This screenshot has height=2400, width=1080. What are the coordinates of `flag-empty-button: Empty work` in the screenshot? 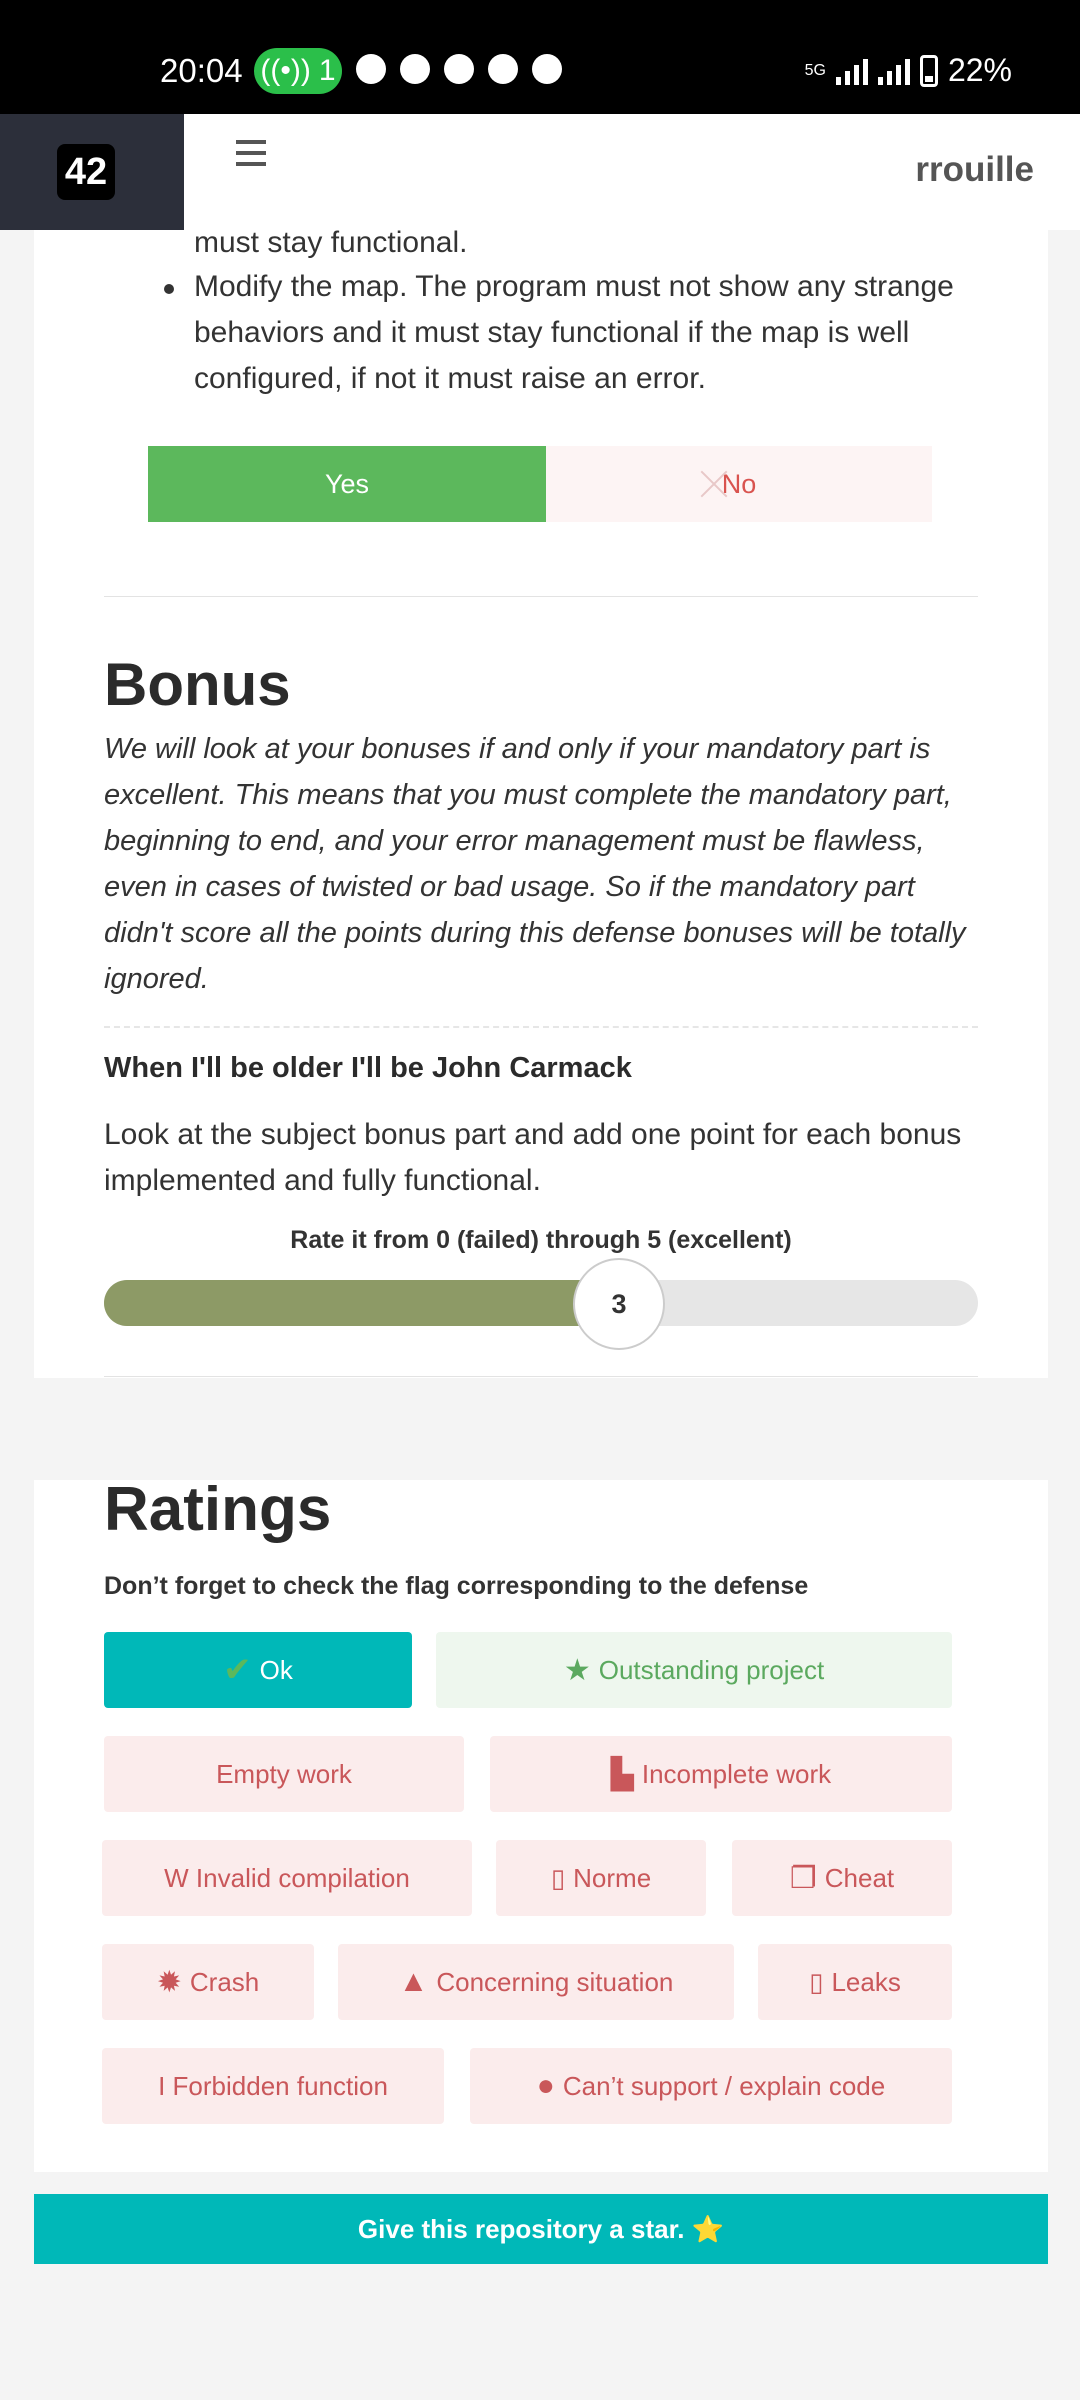 It's located at (284, 1774).